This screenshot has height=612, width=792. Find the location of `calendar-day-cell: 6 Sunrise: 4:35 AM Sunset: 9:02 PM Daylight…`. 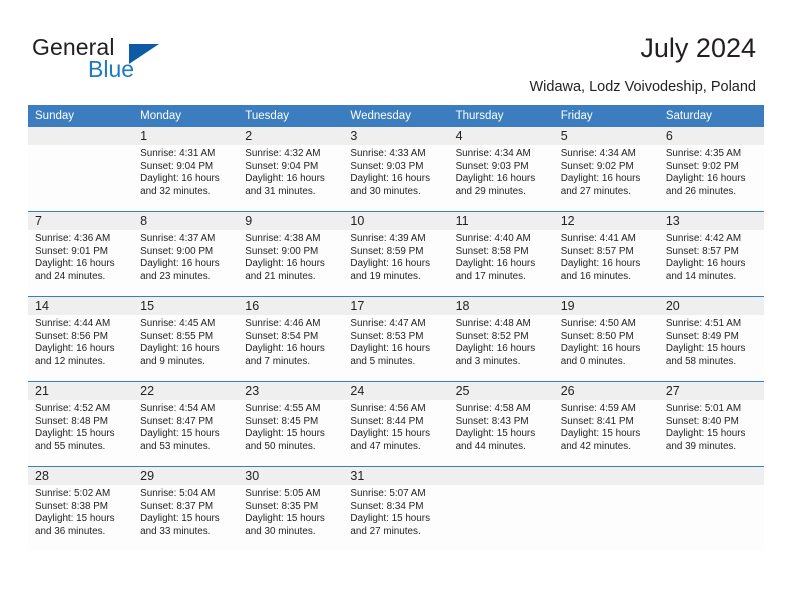

calendar-day-cell: 6 Sunrise: 4:35 AM Sunset: 9:02 PM Daylight… is located at coordinates (711, 169).